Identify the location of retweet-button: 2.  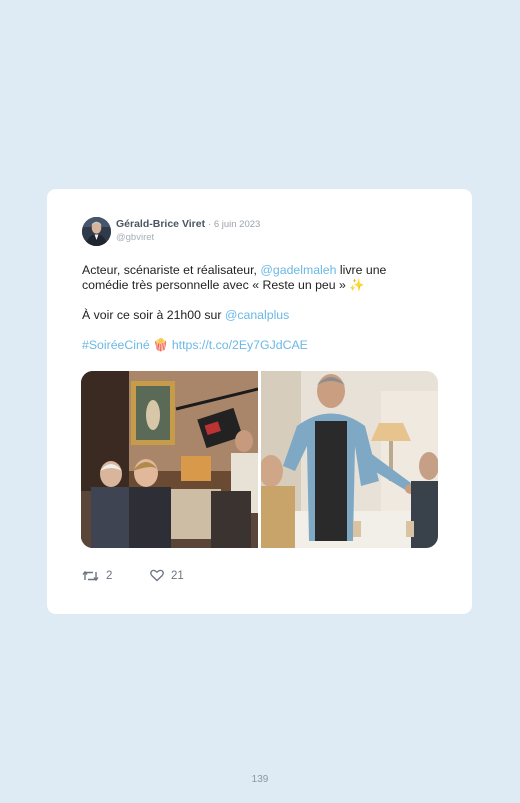
(97, 576).